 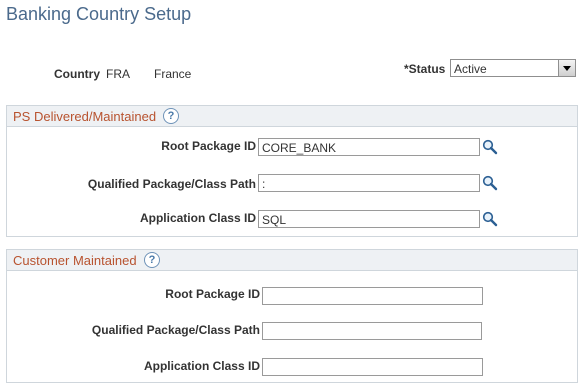 What do you see at coordinates (264, 184) in the screenshot?
I see `delivered-class-path-value: :` at bounding box center [264, 184].